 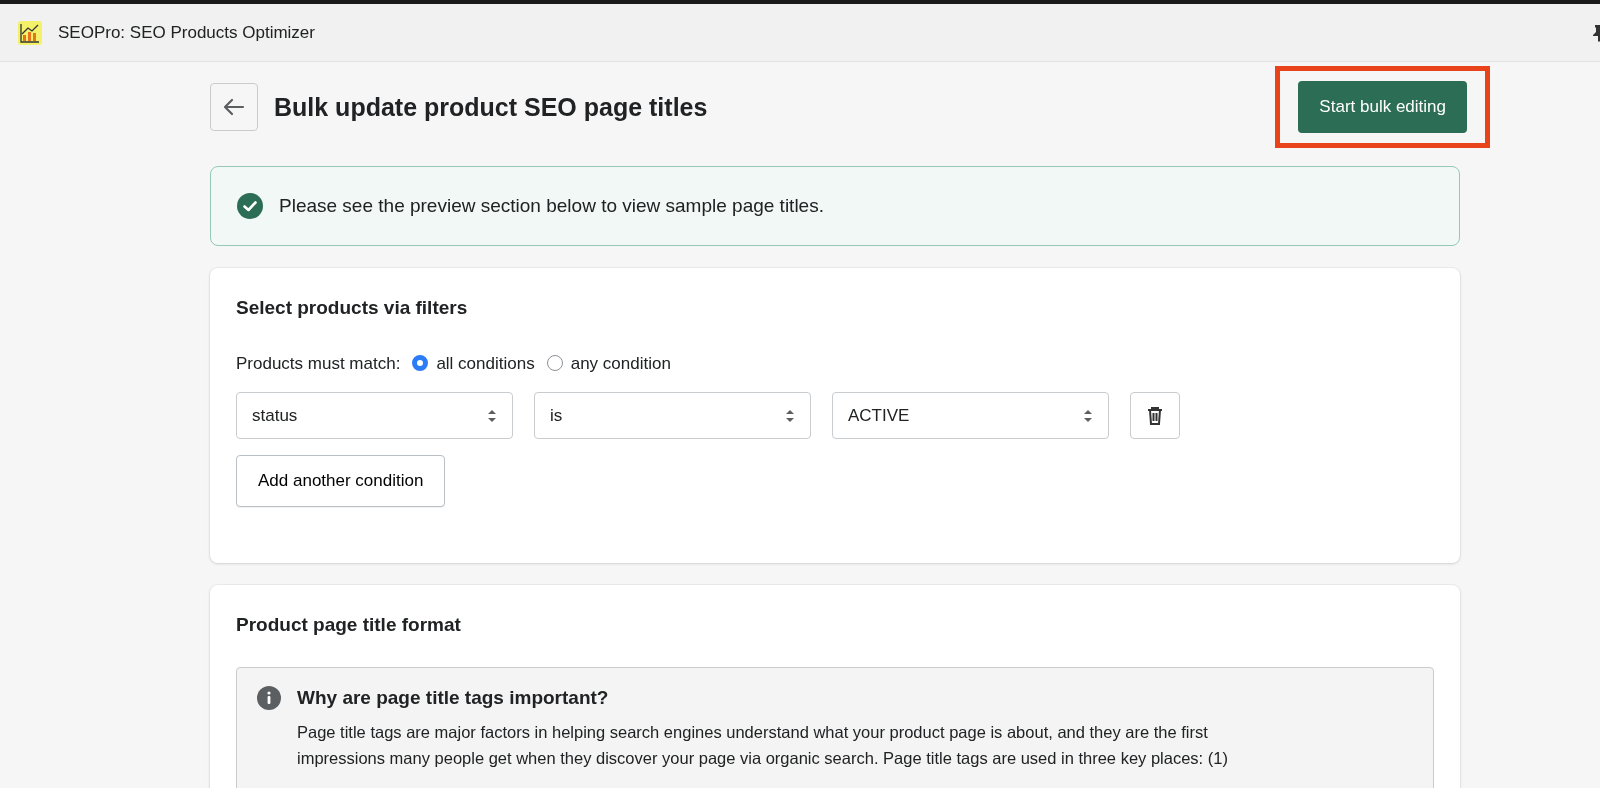 What do you see at coordinates (341, 481) in the screenshot?
I see `add-condition-button: Add another condition` at bounding box center [341, 481].